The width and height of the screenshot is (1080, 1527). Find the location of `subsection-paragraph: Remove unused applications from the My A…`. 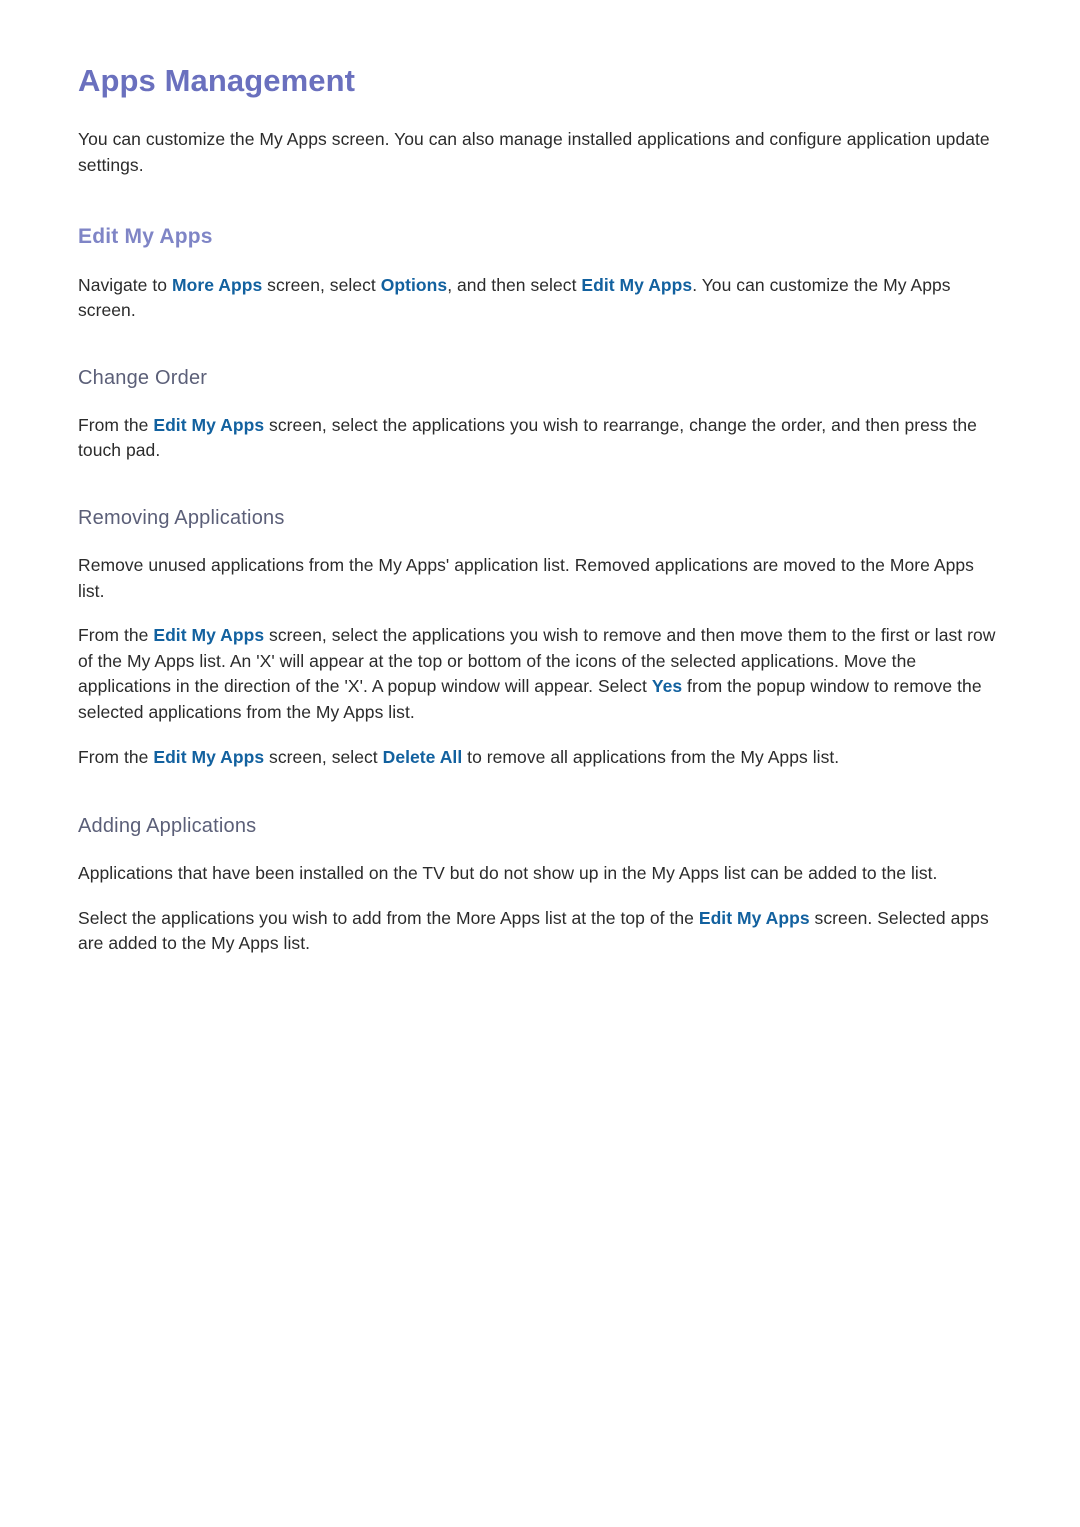

subsection-paragraph: Remove unused applications from the My A… is located at coordinates (526, 578).